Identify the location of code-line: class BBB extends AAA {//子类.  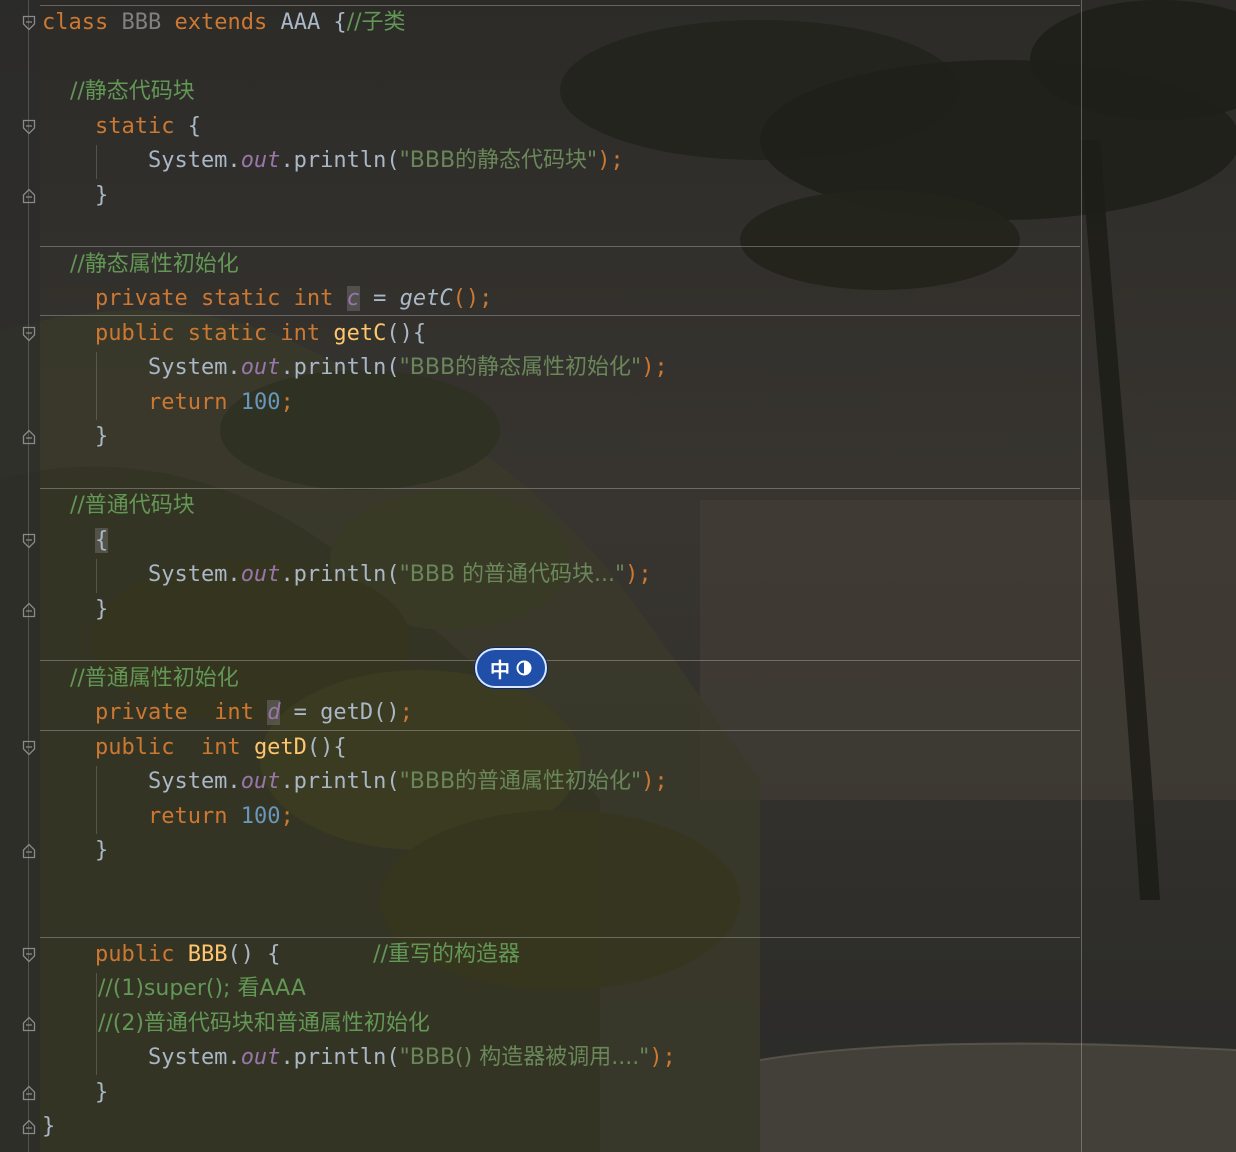
(224, 23).